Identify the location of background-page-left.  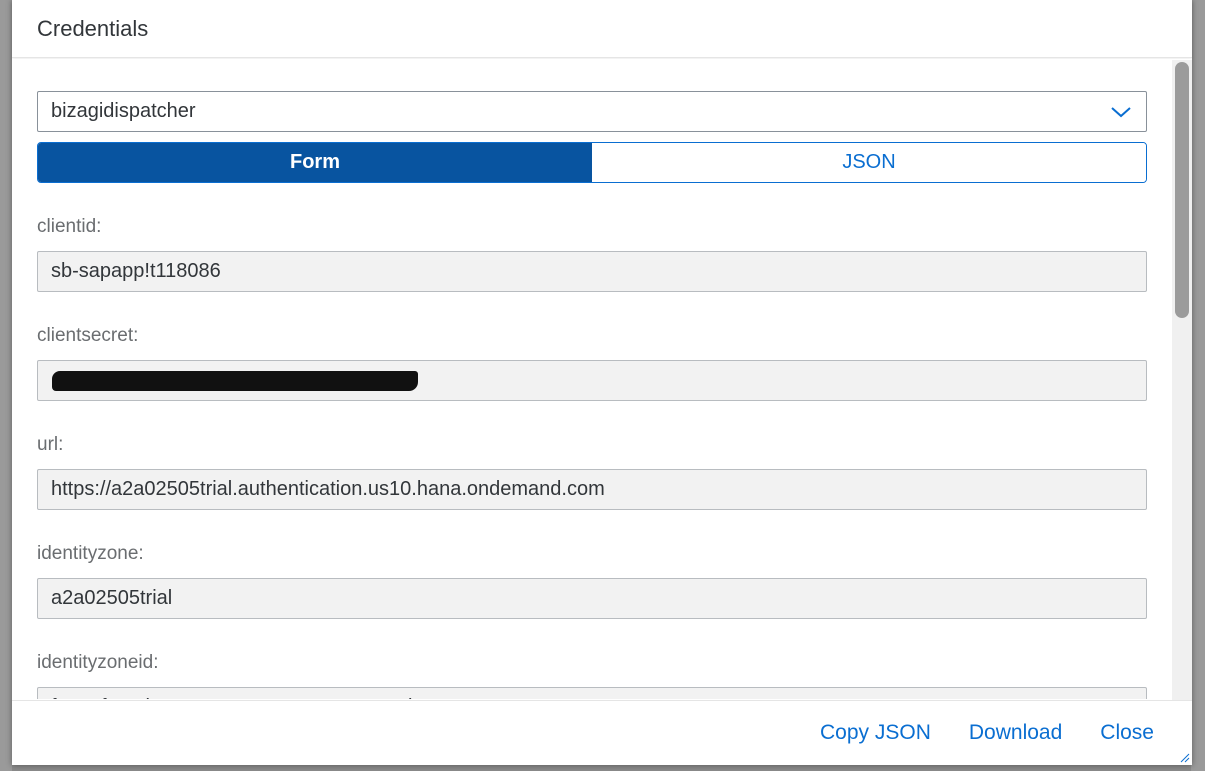
(6, 385).